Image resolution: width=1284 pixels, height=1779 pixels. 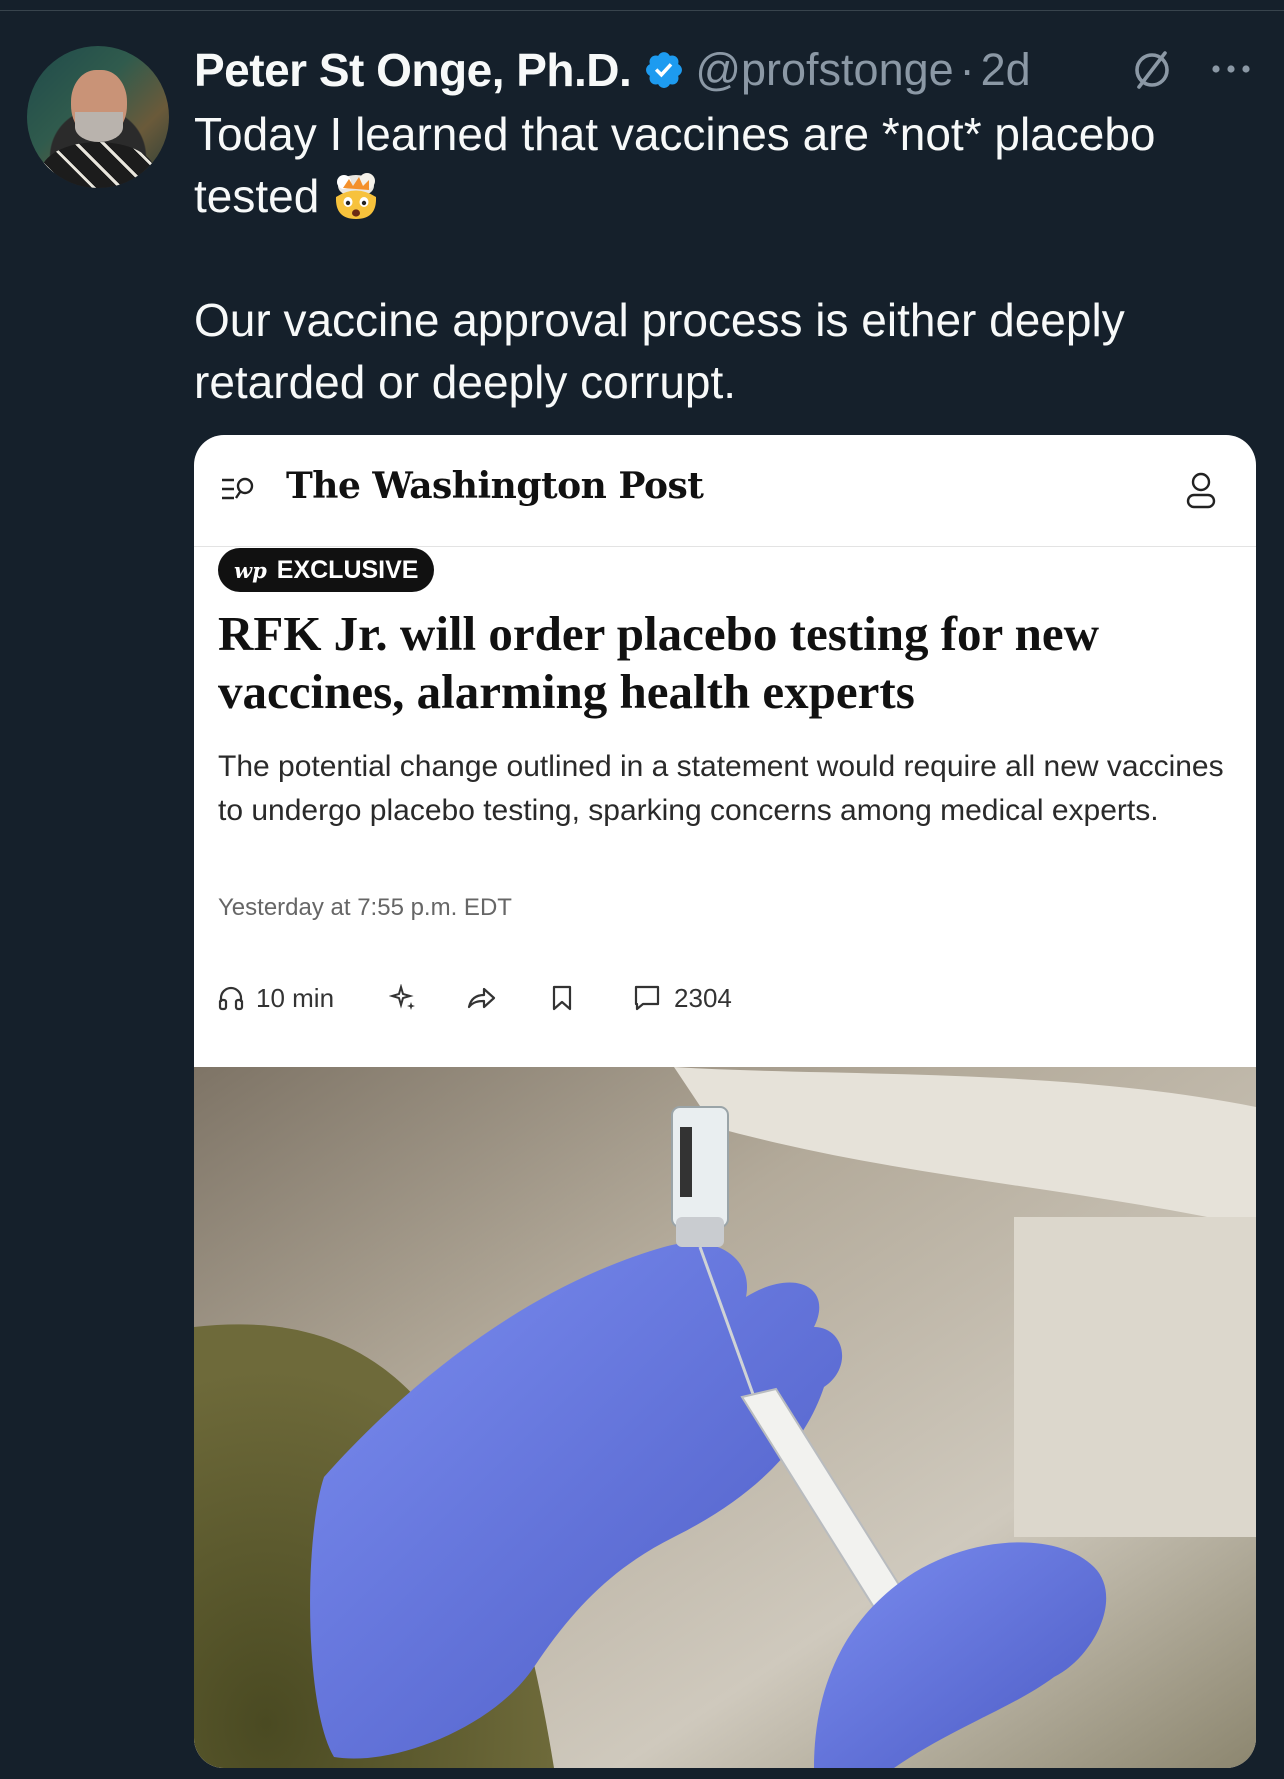 What do you see at coordinates (356, 196) in the screenshot?
I see `exploding-head-emoji-icon` at bounding box center [356, 196].